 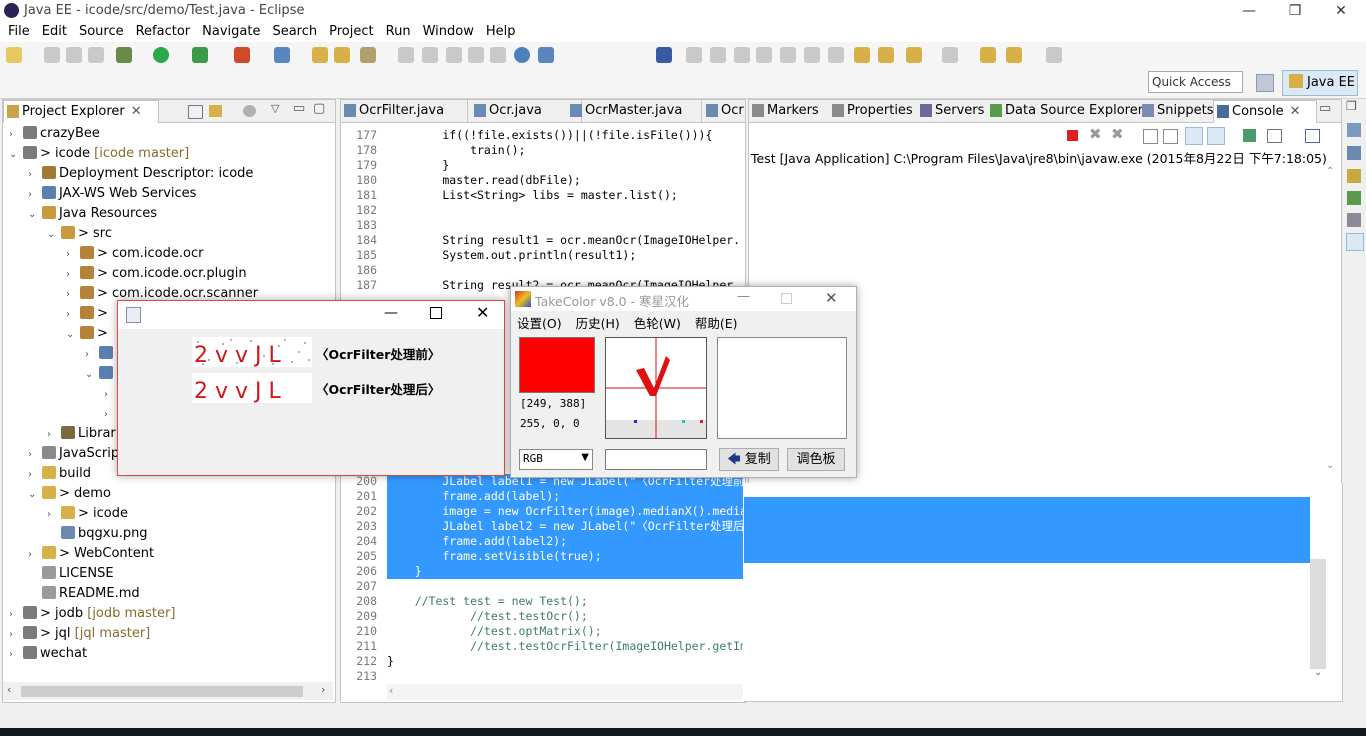 I want to click on tree-item: › build, so click(x=59, y=474).